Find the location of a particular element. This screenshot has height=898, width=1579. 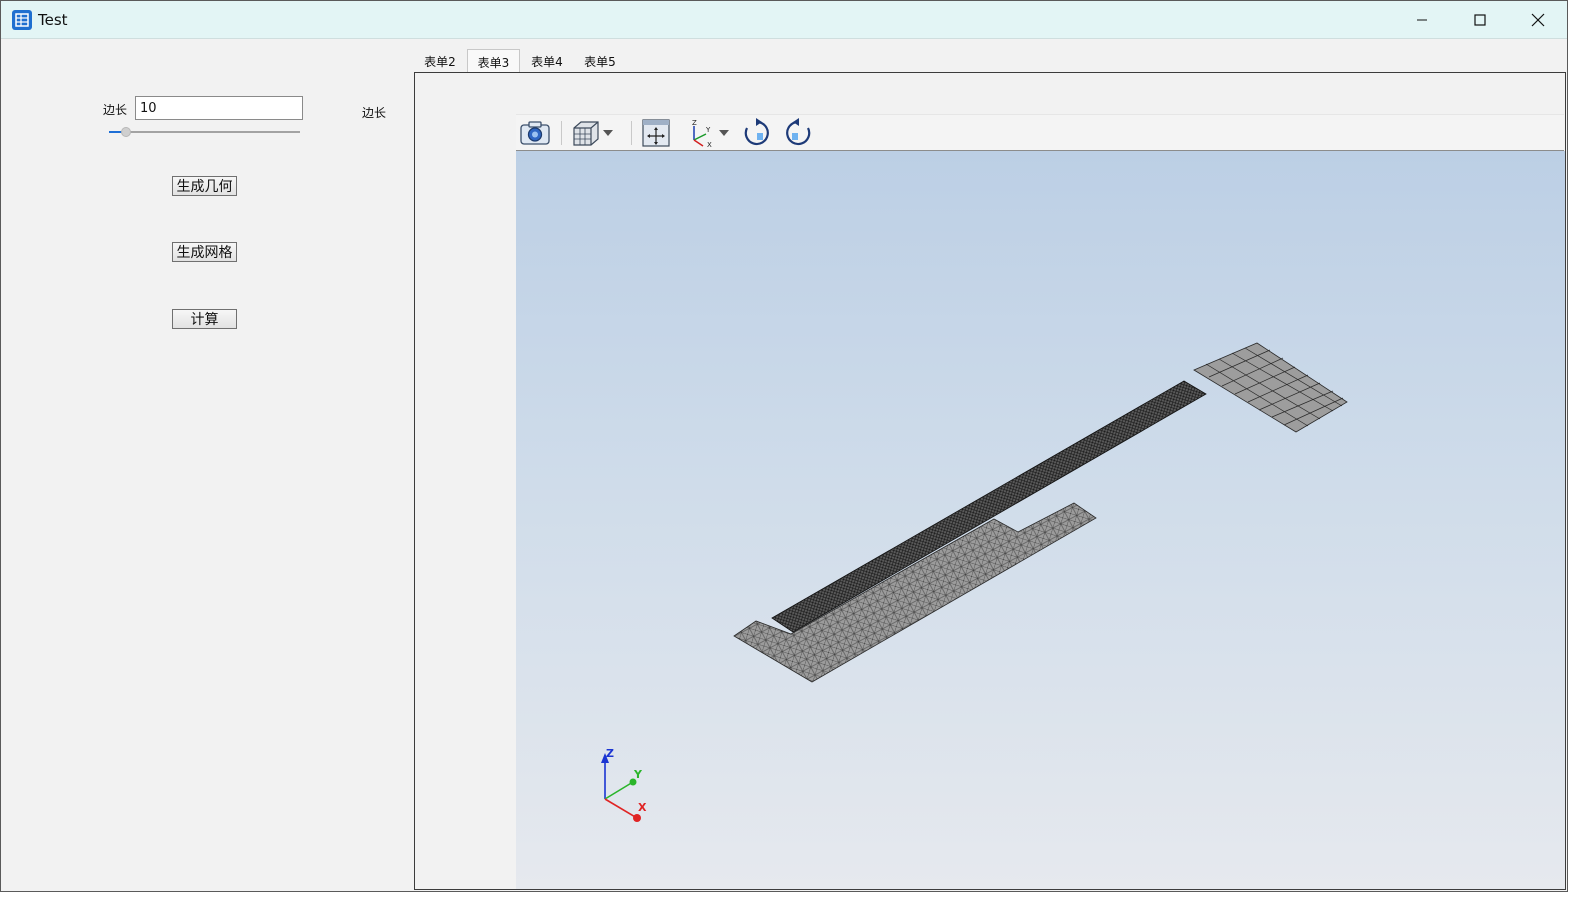

svg-text: Y is located at coordinates (708, 130).